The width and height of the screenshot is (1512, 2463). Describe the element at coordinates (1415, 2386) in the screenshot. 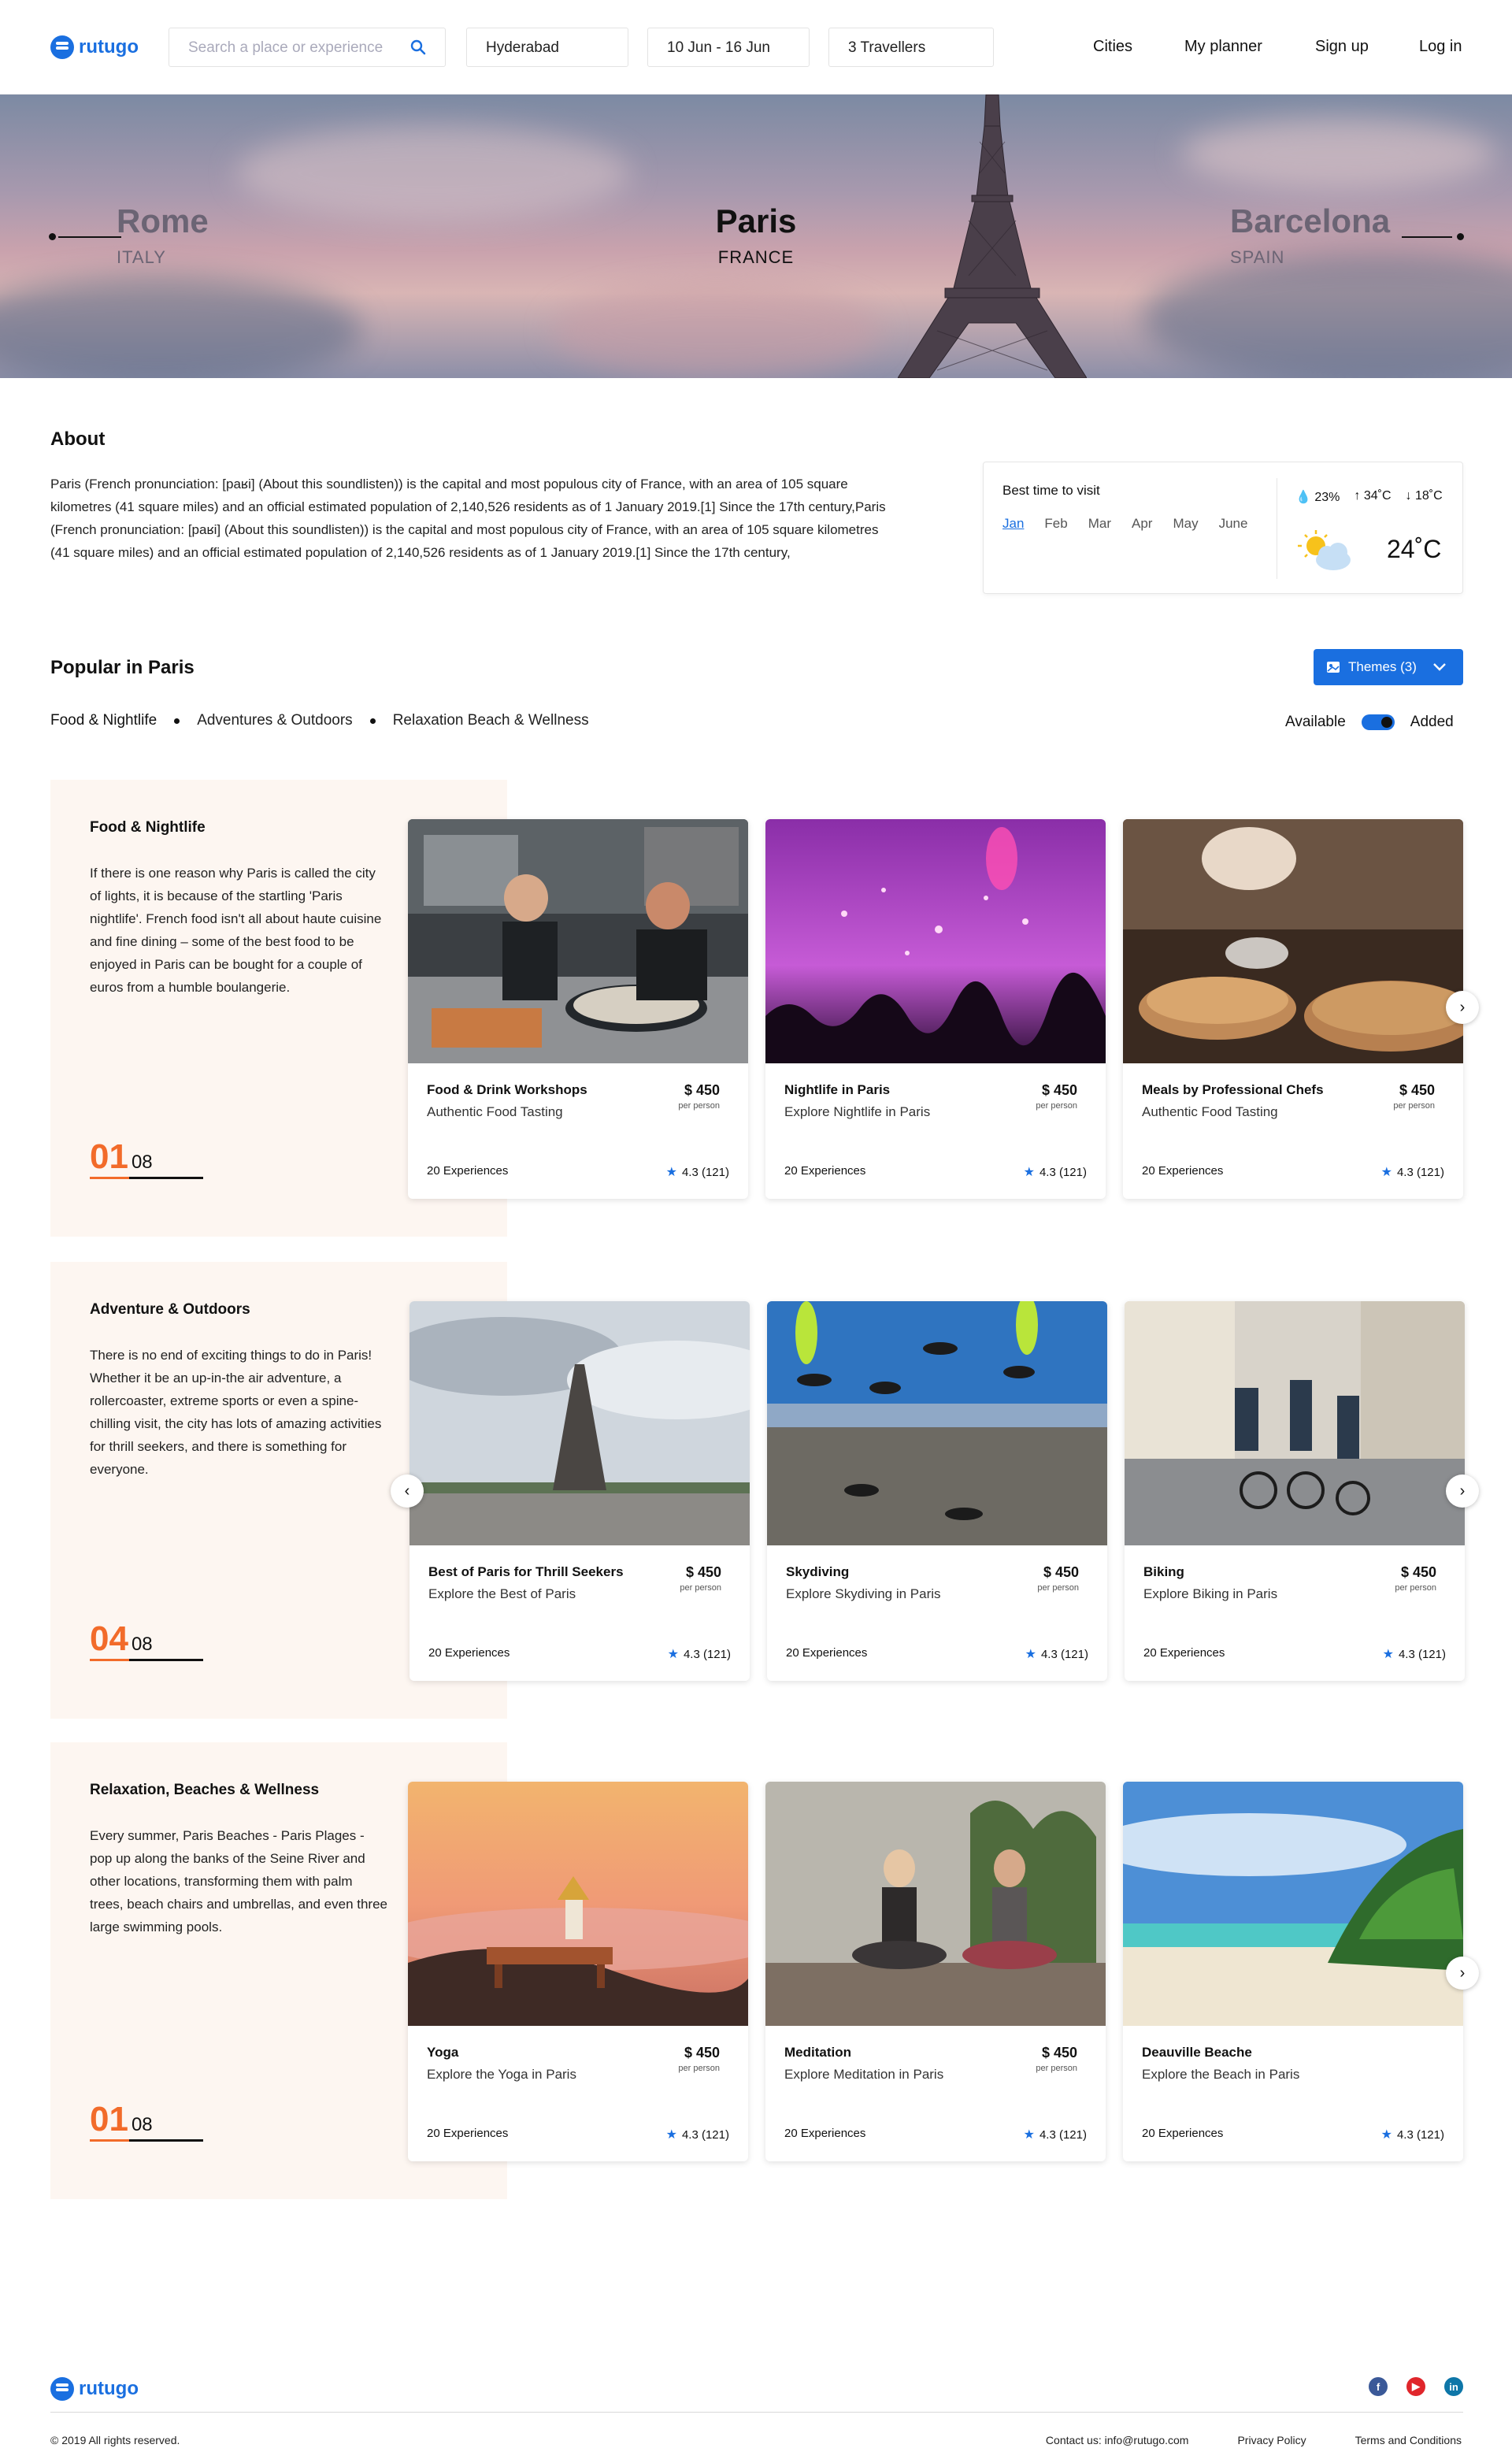

I see `youtube-icon: ▶` at that location.